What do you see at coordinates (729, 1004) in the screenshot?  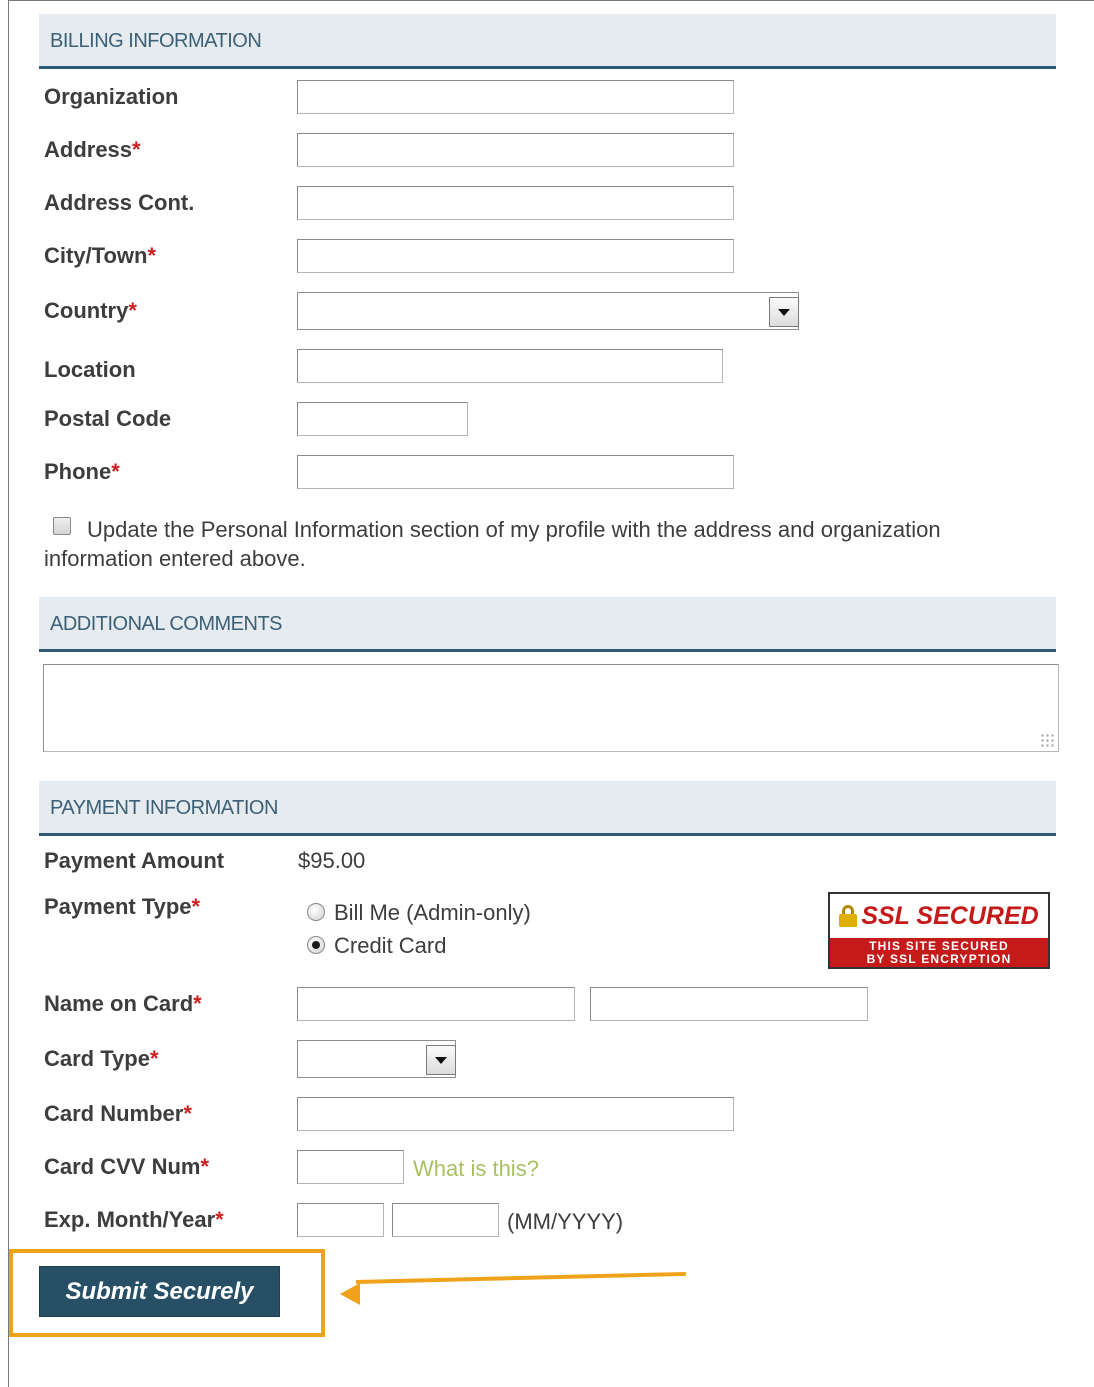 I see `last-name-on-card-input` at bounding box center [729, 1004].